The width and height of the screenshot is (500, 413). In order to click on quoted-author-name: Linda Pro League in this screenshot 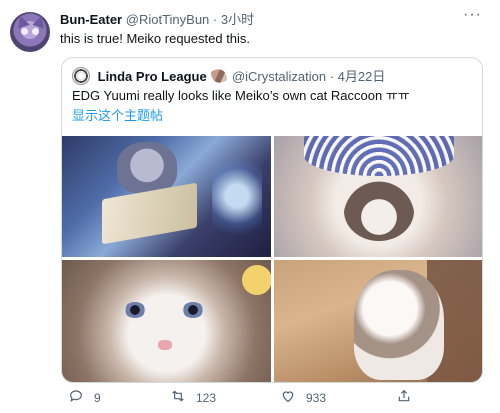, I will do `click(152, 76)`.